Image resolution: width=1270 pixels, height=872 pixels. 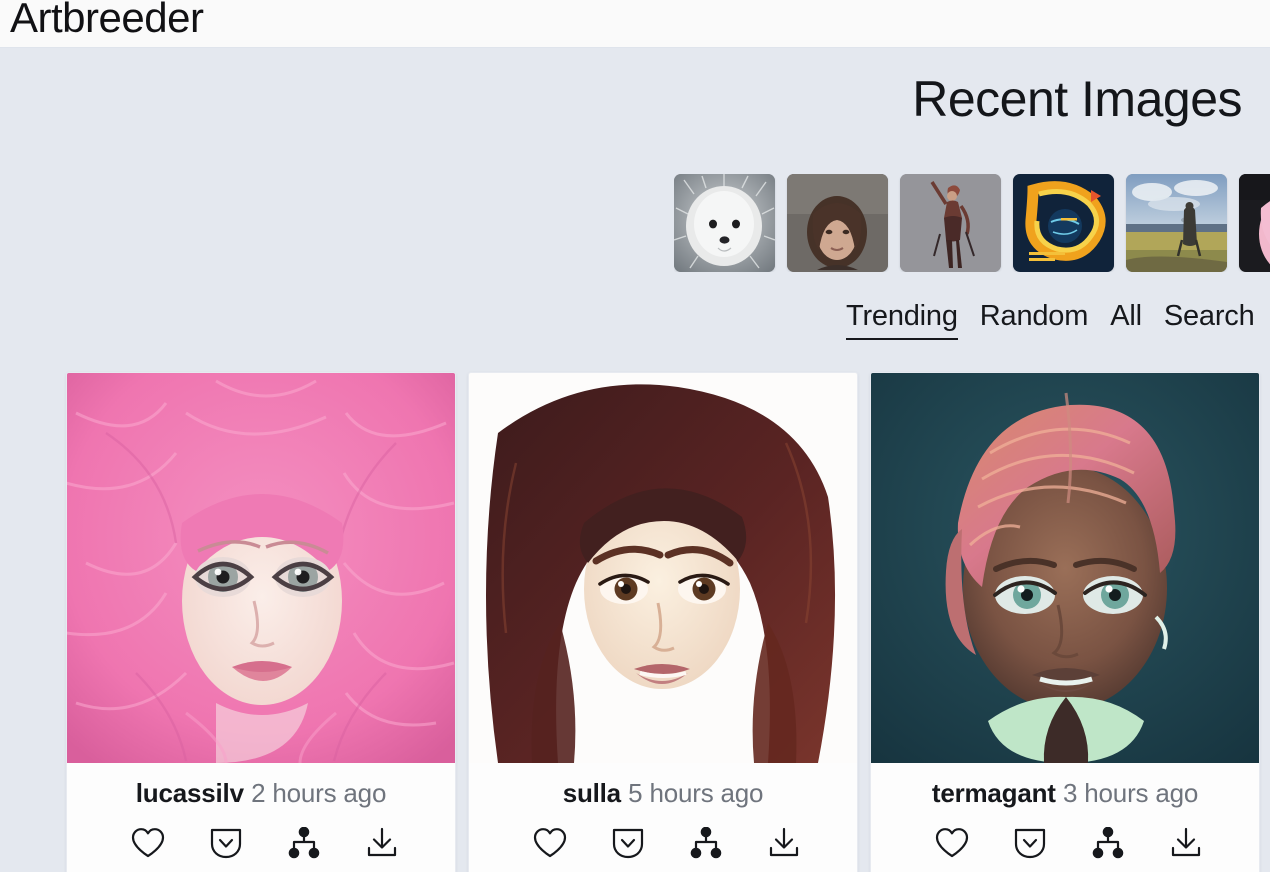 I want to click on card-image-copper-hair-woman, so click(x=1065, y=568).